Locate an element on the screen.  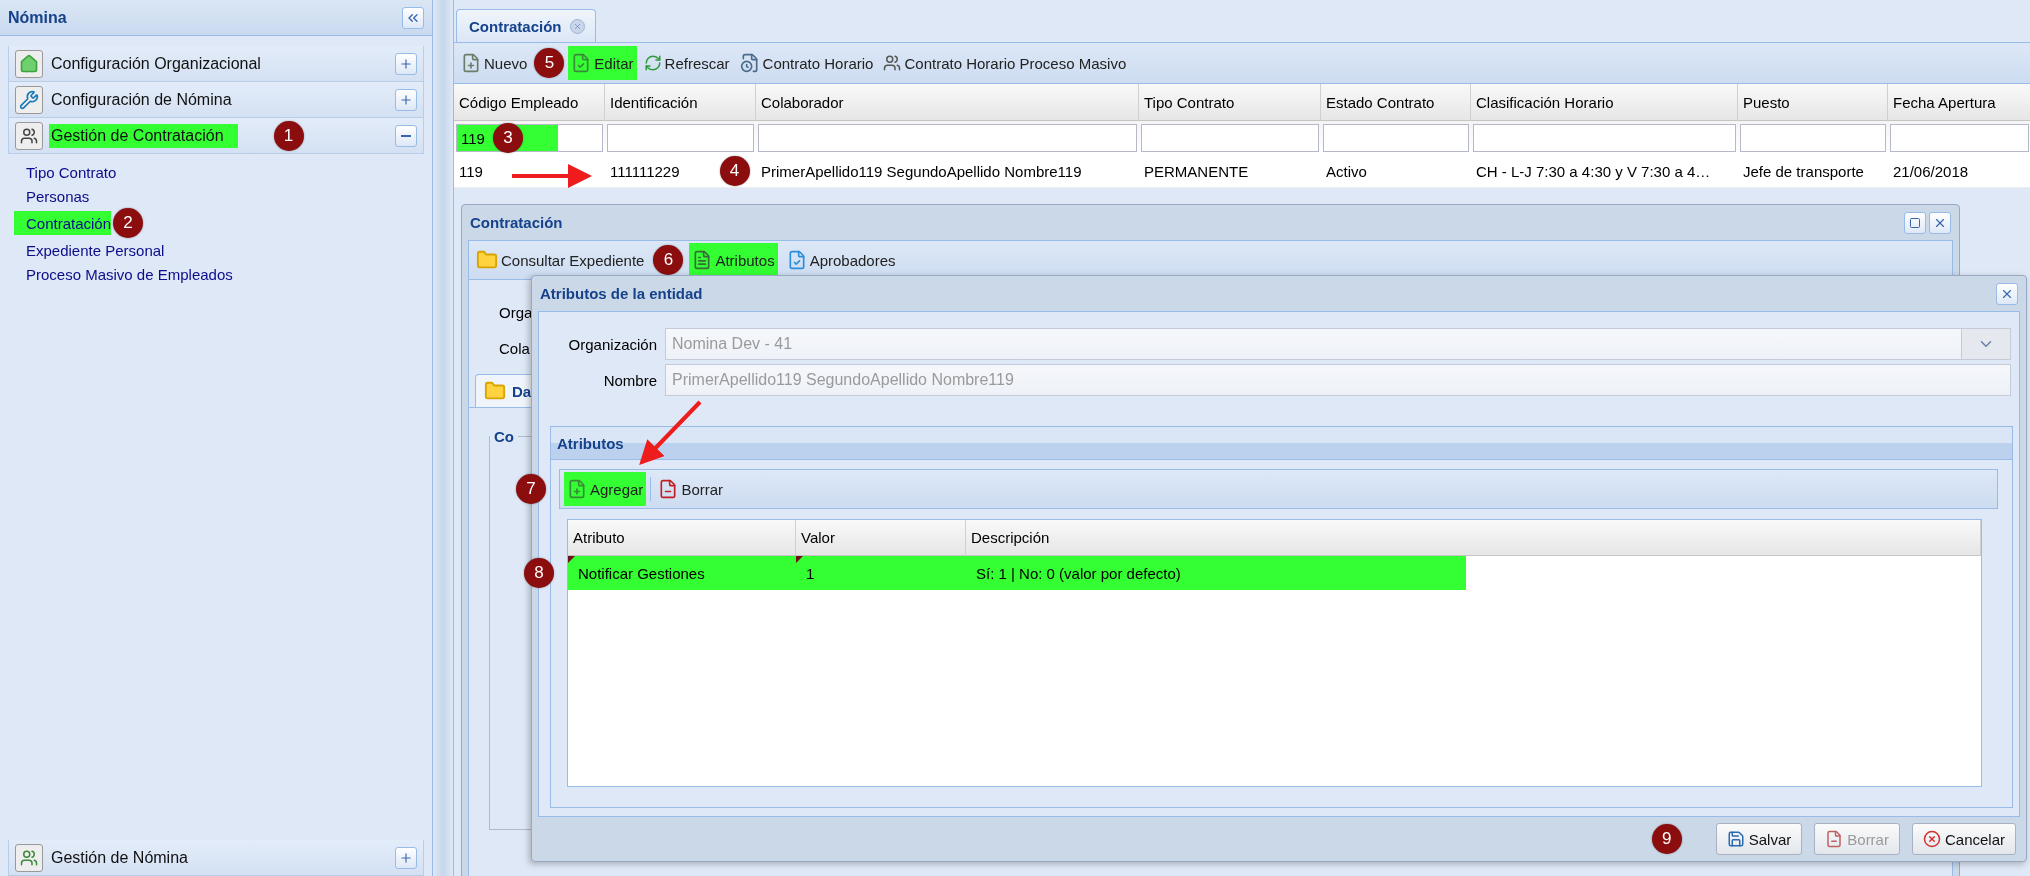
column-header: Identificación is located at coordinates (680, 102).